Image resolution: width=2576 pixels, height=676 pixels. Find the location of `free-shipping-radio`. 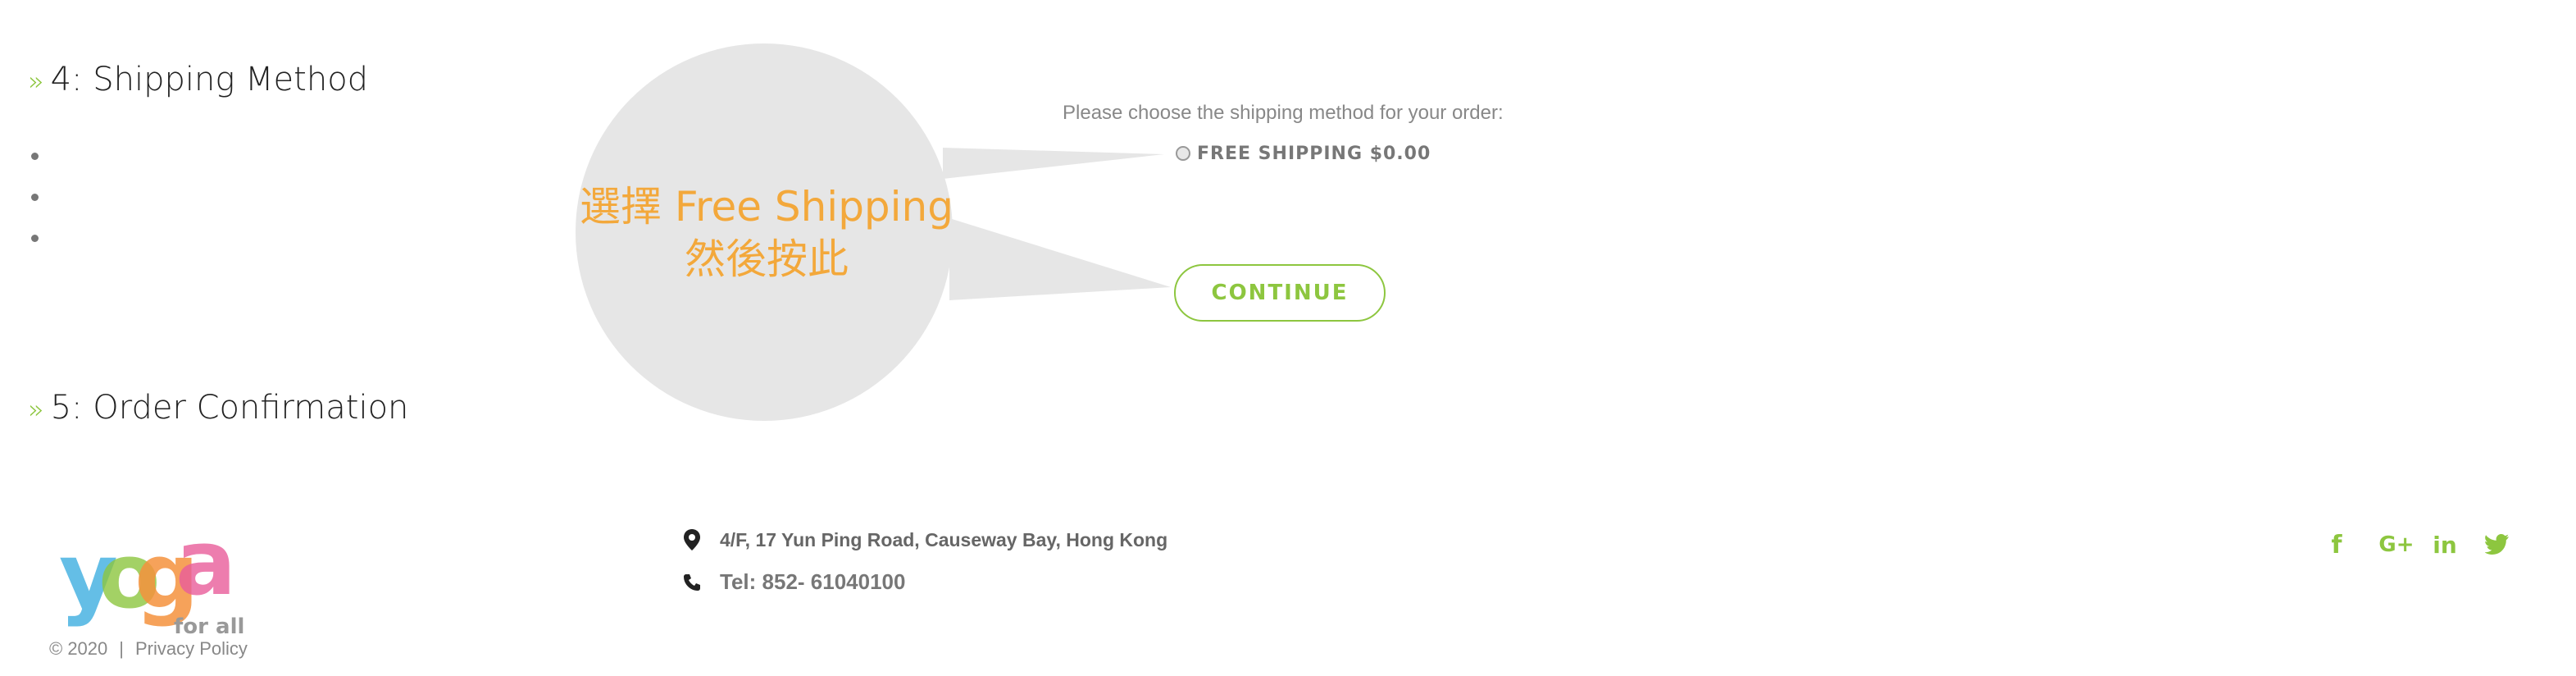

free-shipping-radio is located at coordinates (1183, 153).